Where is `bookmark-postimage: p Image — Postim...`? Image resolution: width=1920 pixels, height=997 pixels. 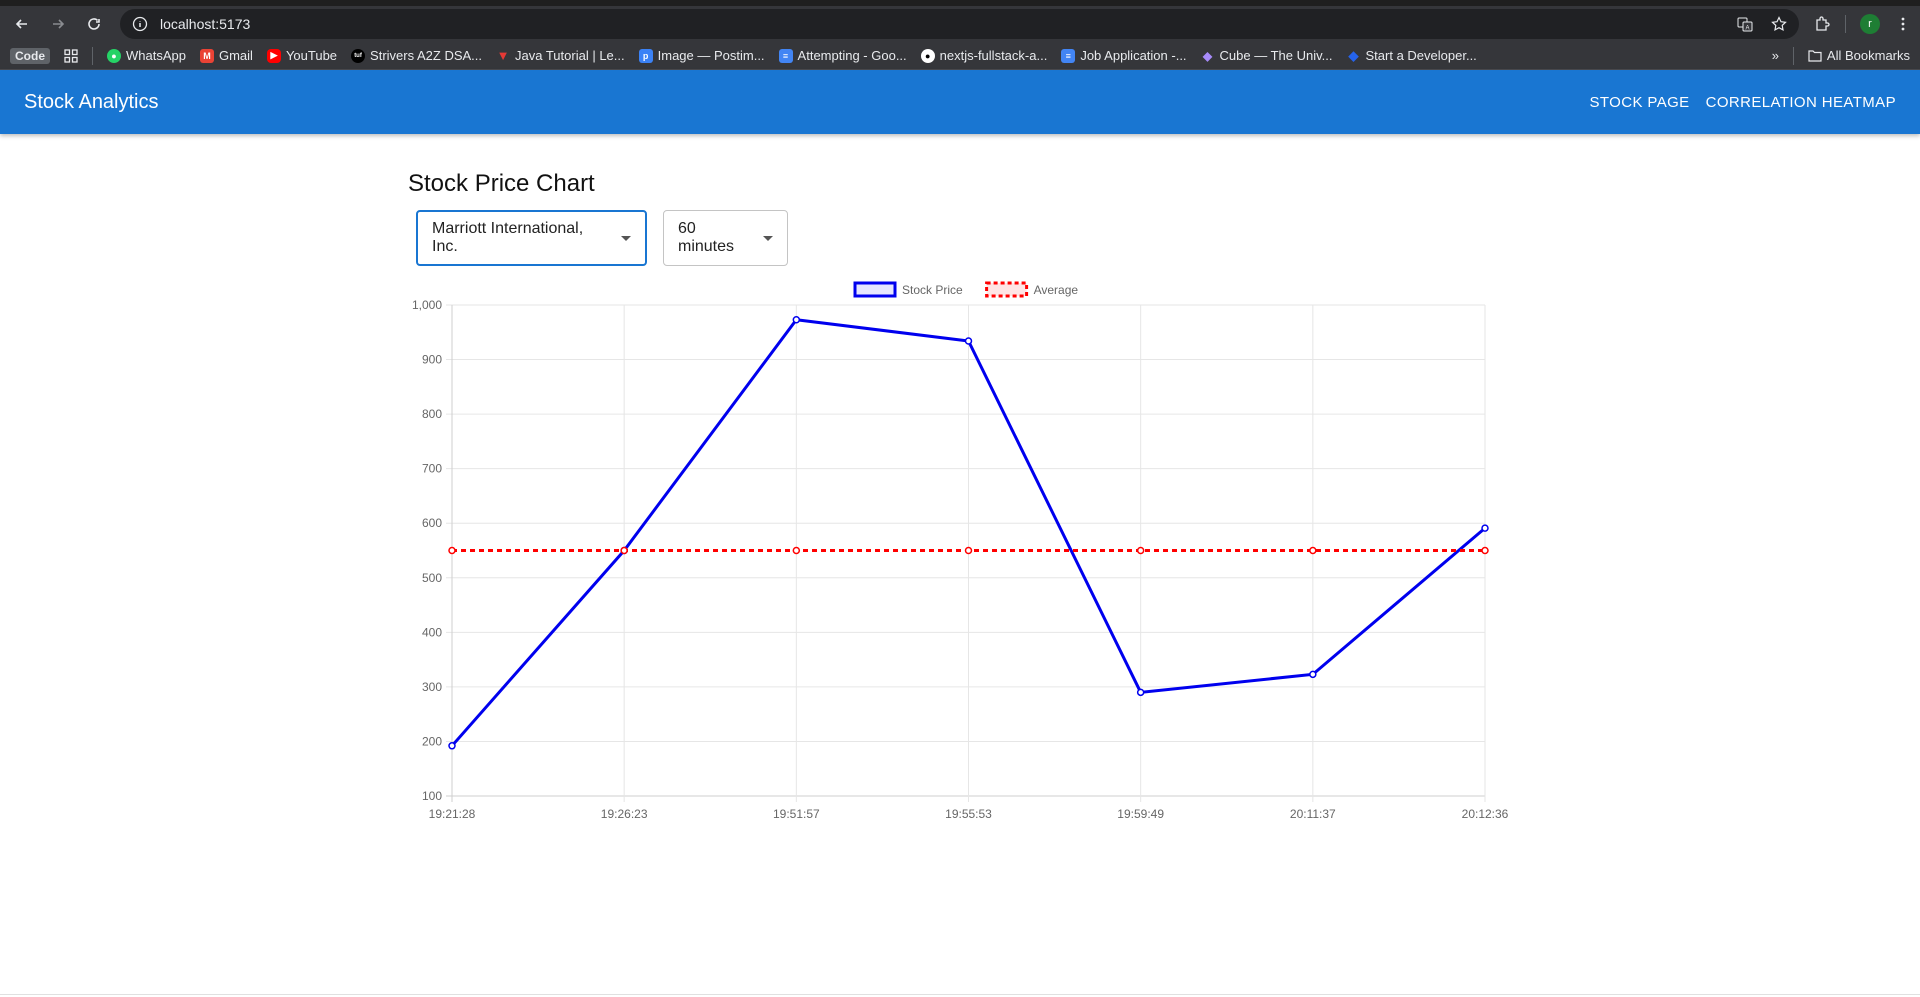
bookmark-postimage: p Image — Postim... is located at coordinates (701, 55).